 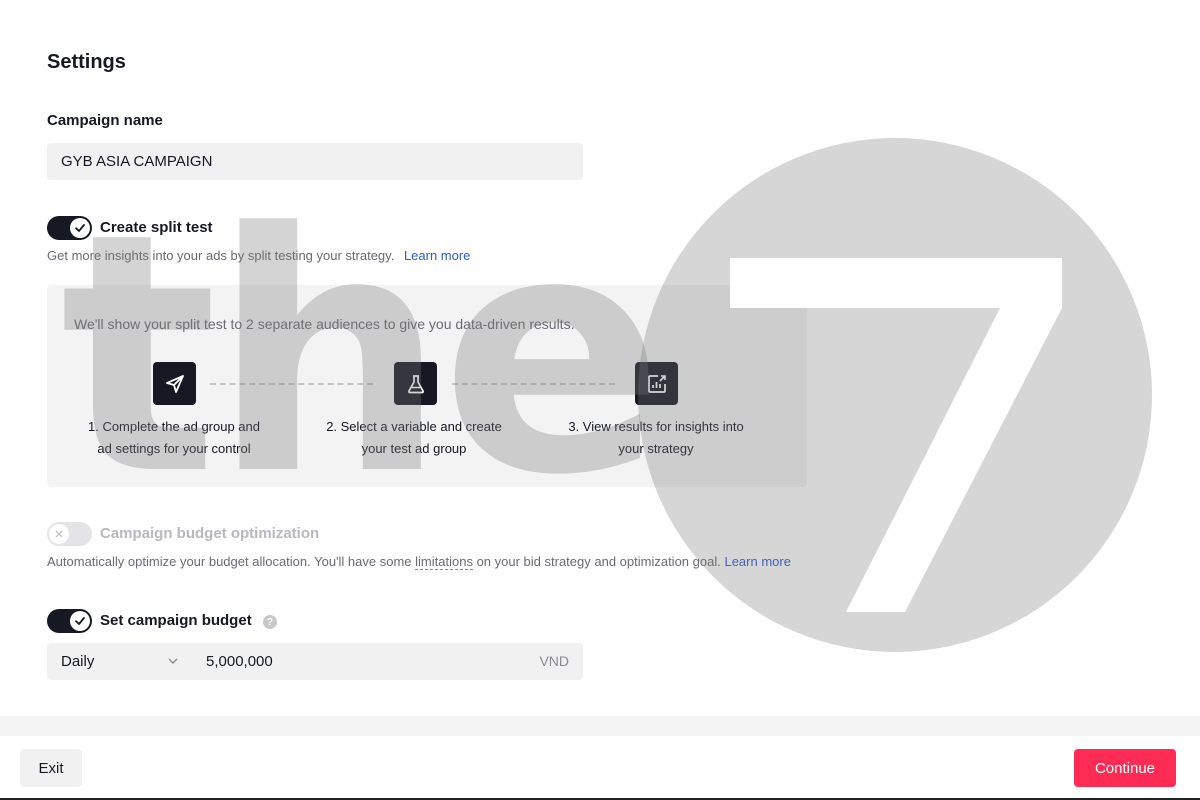 What do you see at coordinates (51, 768) in the screenshot?
I see `exit-button: Exit` at bounding box center [51, 768].